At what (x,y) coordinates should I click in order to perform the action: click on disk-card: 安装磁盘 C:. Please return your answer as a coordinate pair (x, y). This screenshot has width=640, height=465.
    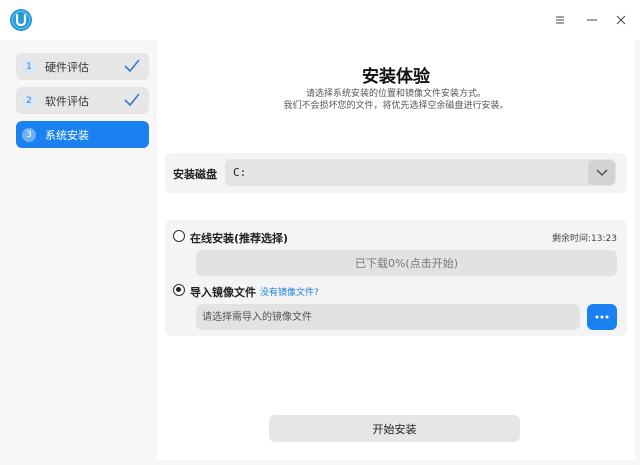
    Looking at the image, I should click on (396, 173).